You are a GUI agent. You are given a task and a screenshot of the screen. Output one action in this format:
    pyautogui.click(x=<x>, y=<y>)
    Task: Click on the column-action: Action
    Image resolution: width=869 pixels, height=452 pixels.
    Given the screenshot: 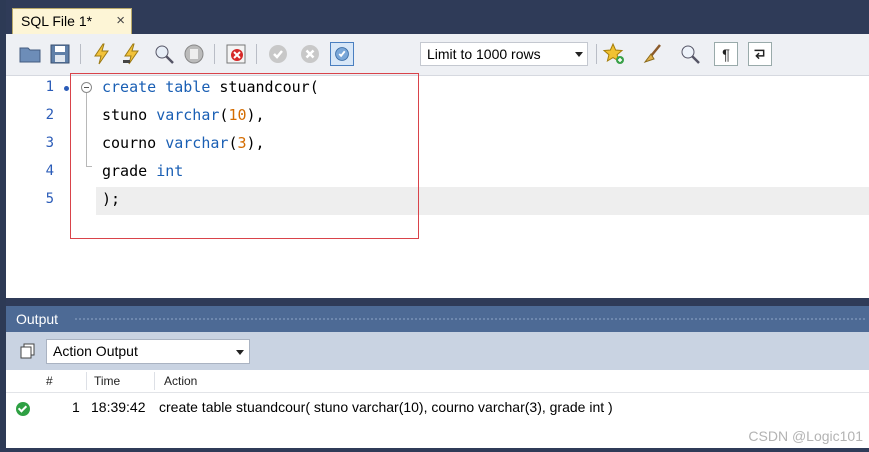 What is the action you would take?
    pyautogui.click(x=180, y=381)
    